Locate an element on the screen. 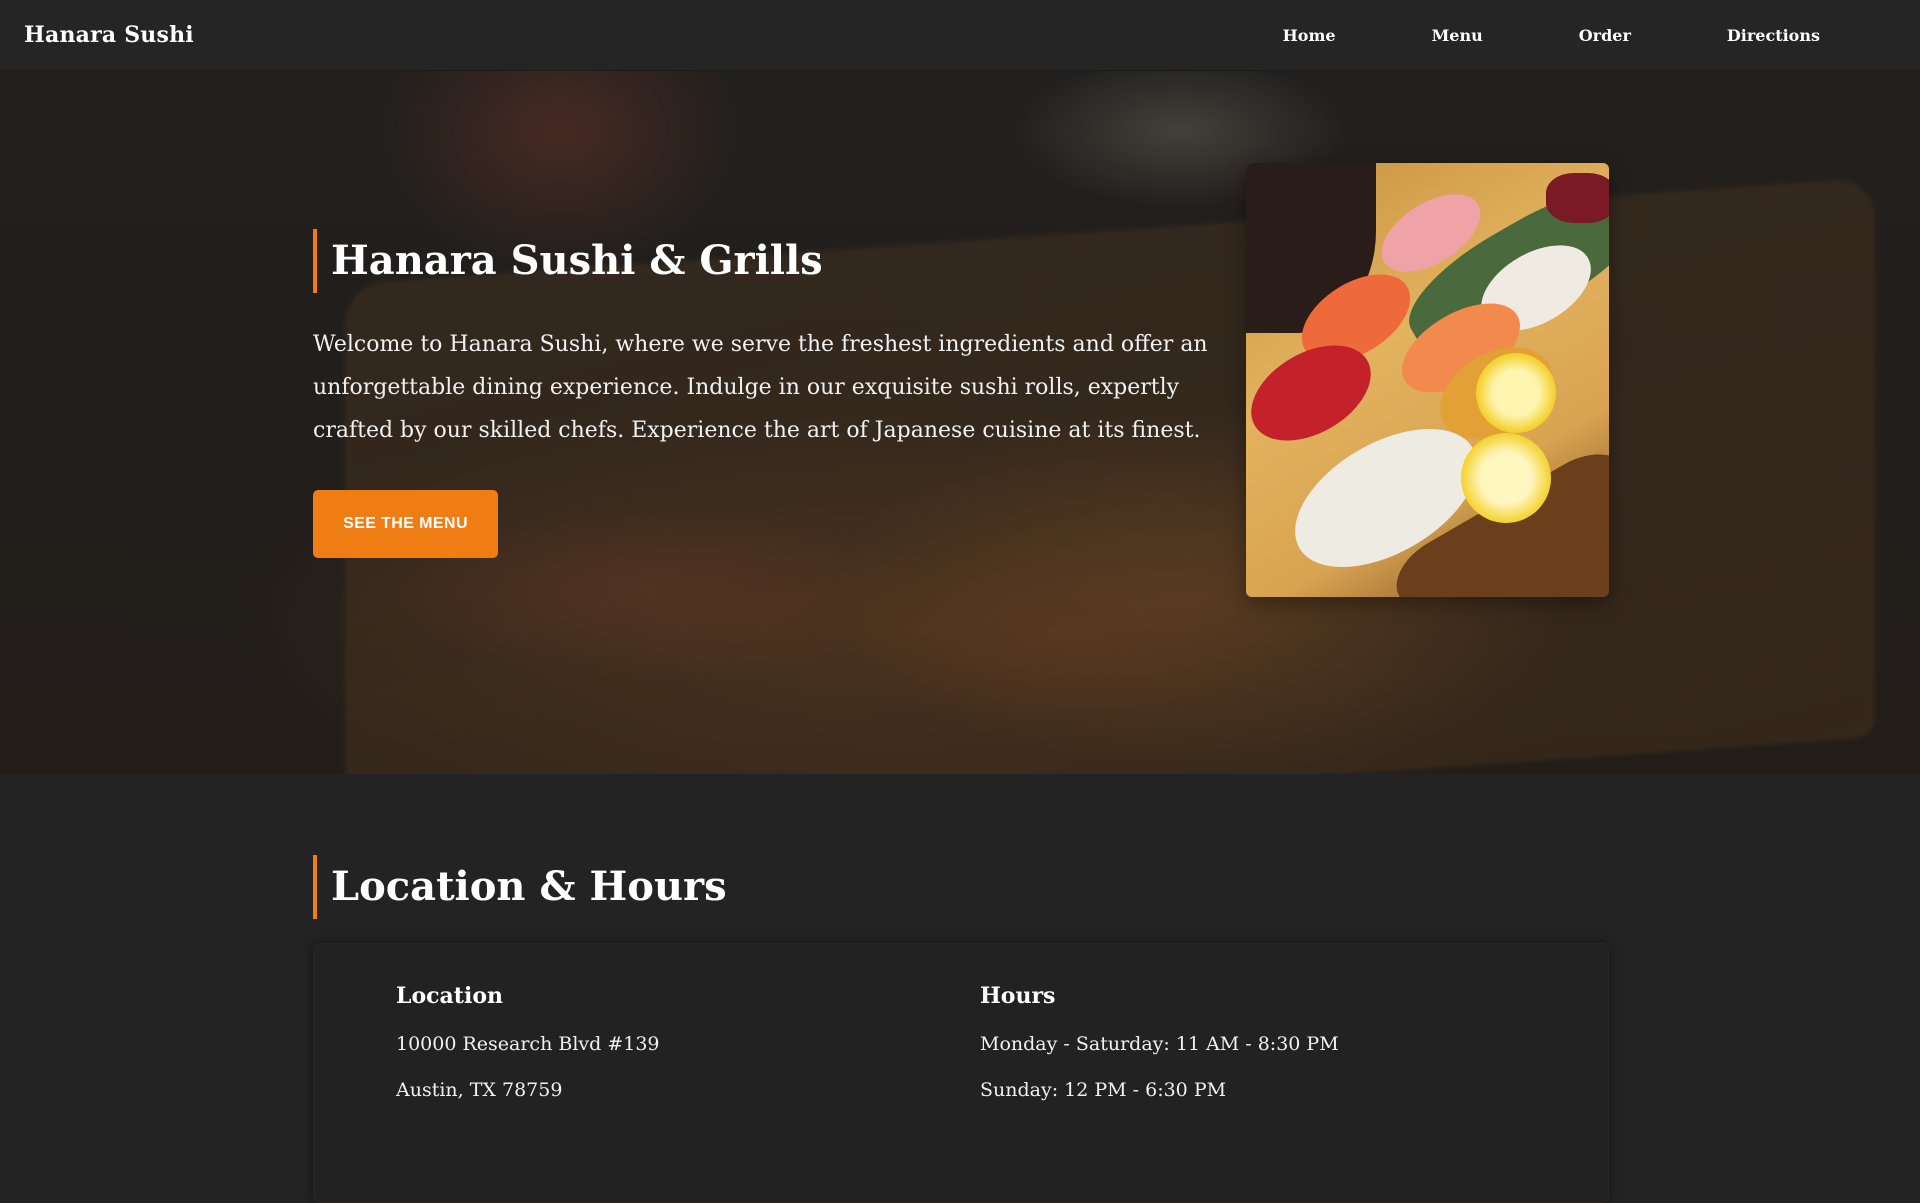  see-the-menu-button: SEE THE MENU is located at coordinates (405, 524).